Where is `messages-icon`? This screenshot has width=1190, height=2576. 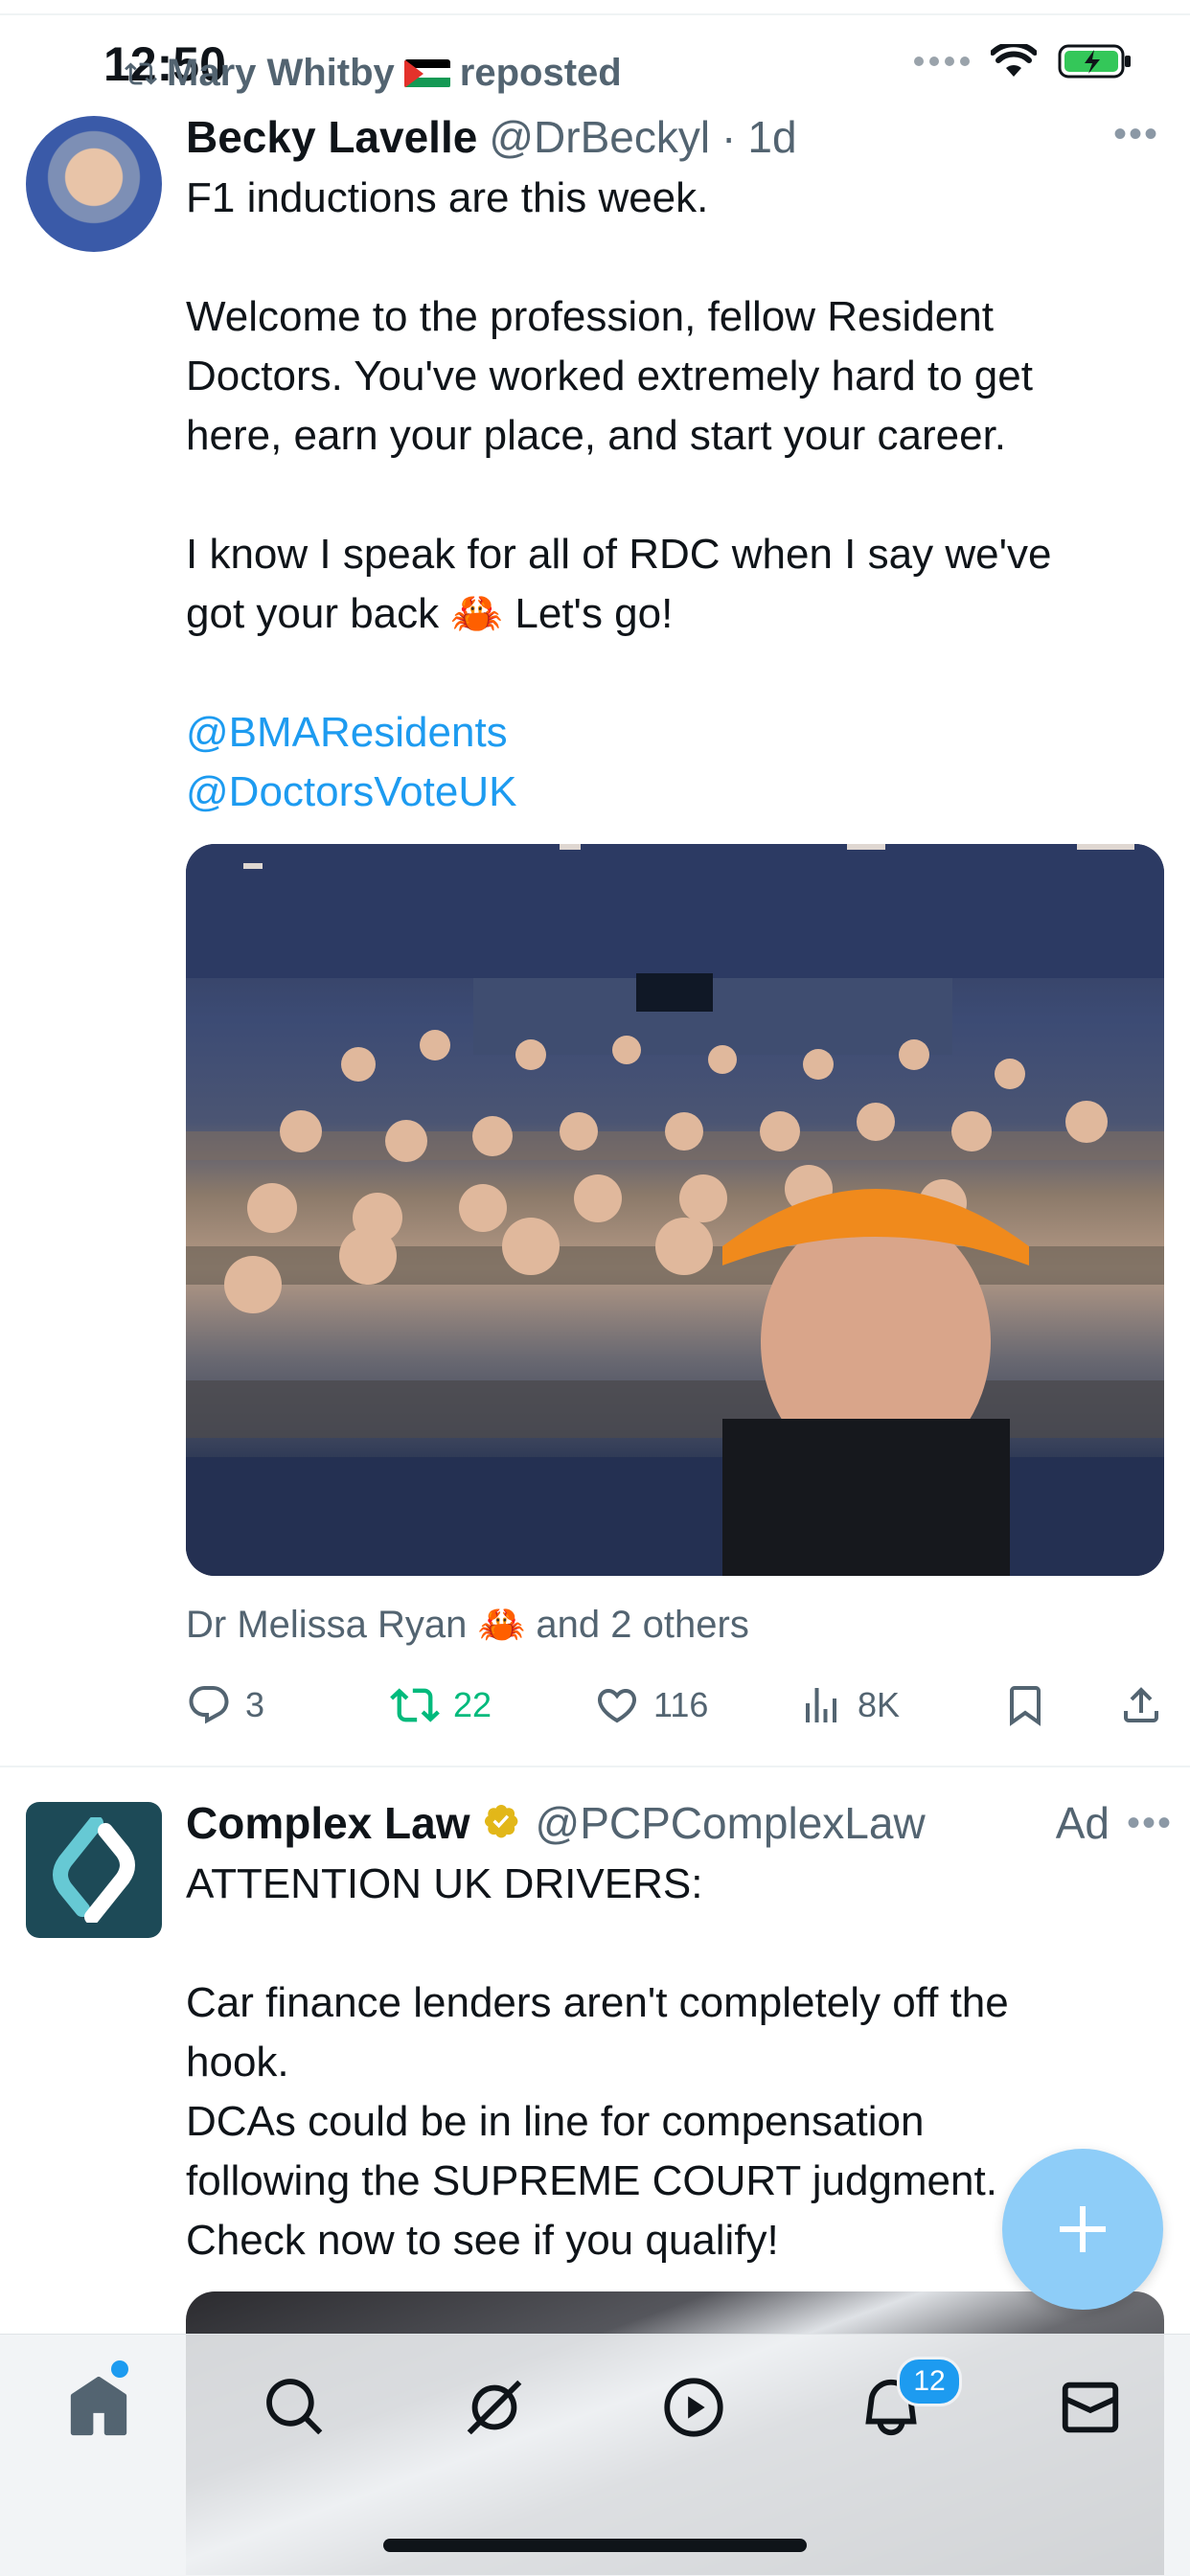
messages-icon is located at coordinates (1091, 2407).